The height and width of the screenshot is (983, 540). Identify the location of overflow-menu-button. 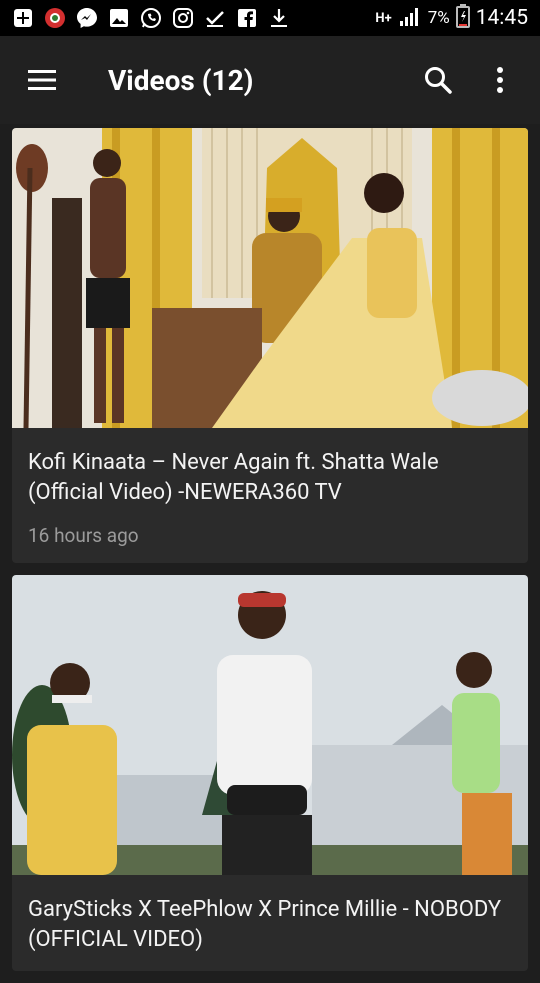
(500, 80).